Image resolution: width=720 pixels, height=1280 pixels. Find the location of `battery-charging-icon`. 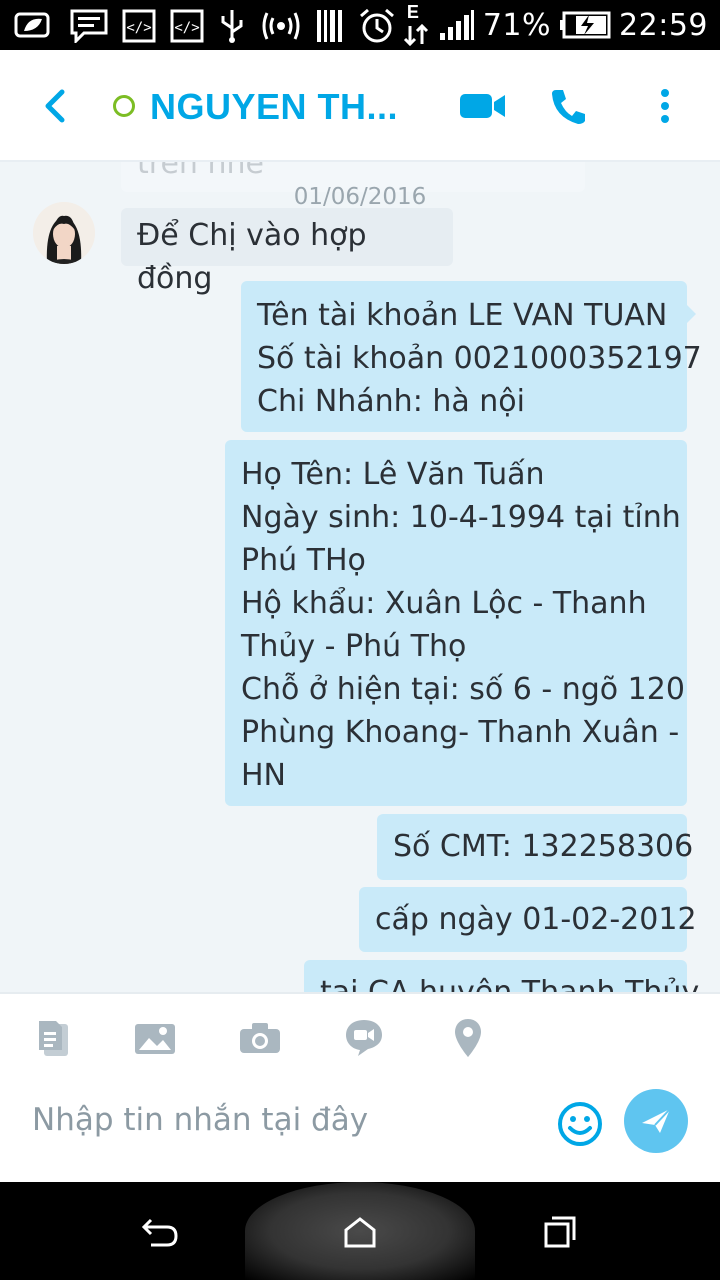

battery-charging-icon is located at coordinates (585, 25).